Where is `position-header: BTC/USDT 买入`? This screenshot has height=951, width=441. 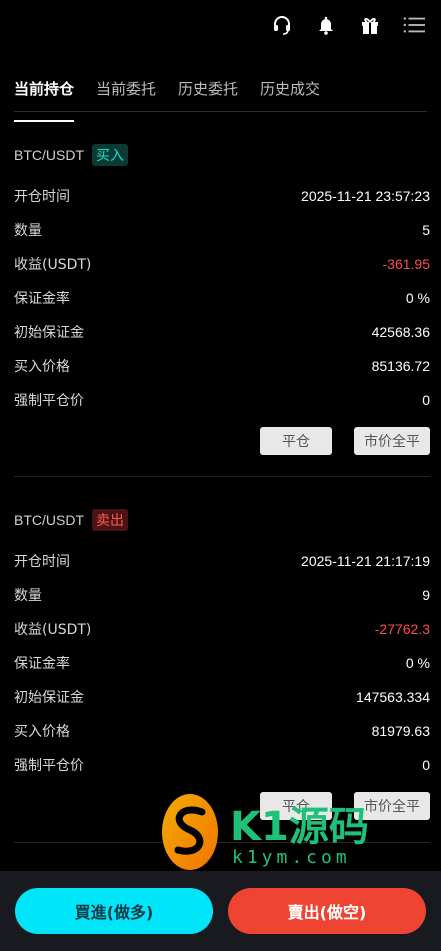
position-header: BTC/USDT 买入 is located at coordinates (222, 155).